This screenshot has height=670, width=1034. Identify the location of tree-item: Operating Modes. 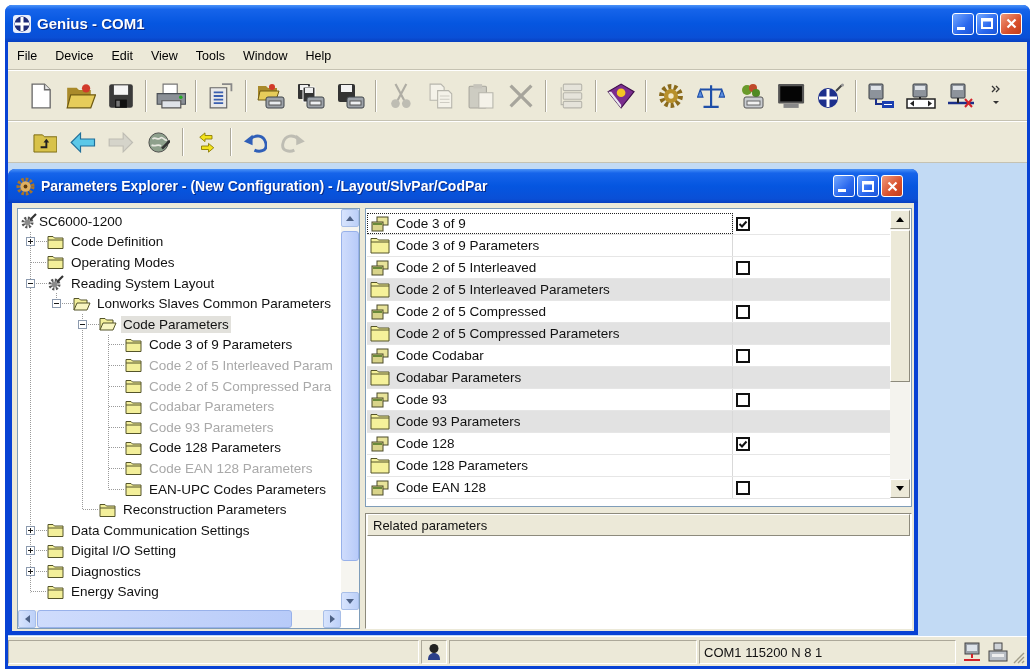
(123, 262).